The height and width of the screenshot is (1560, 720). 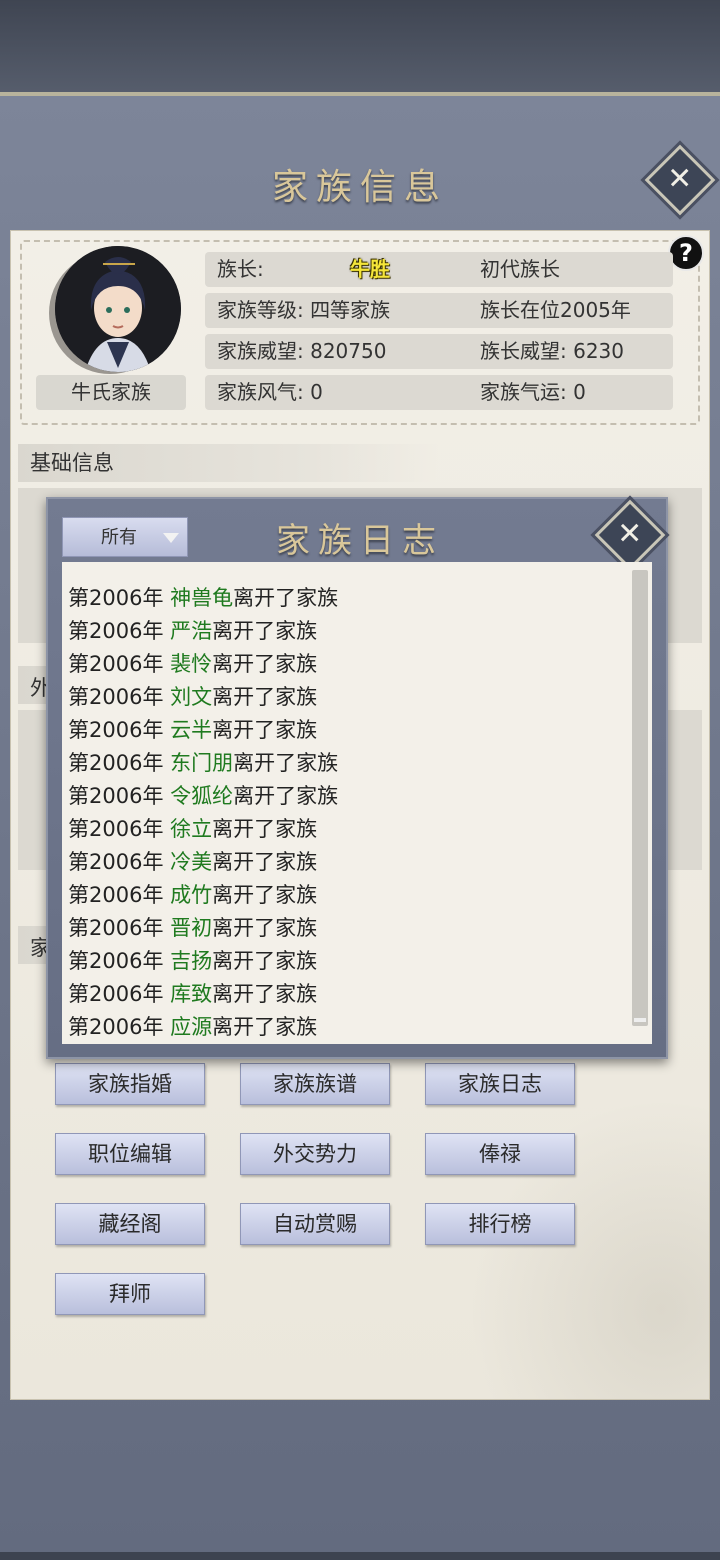 What do you see at coordinates (555, 310) in the screenshot?
I see `leader-tenure: 族长在位2005年` at bounding box center [555, 310].